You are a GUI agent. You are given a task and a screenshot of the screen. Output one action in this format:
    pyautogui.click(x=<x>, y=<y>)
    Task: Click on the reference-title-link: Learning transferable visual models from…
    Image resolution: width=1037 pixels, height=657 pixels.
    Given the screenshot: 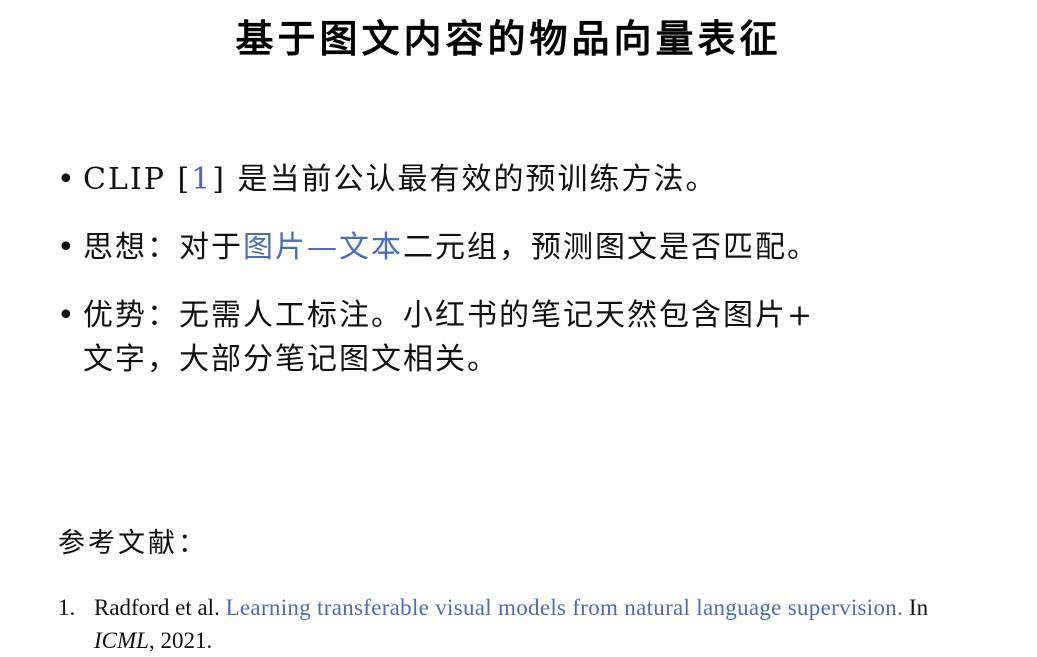 What is the action you would take?
    pyautogui.click(x=565, y=607)
    